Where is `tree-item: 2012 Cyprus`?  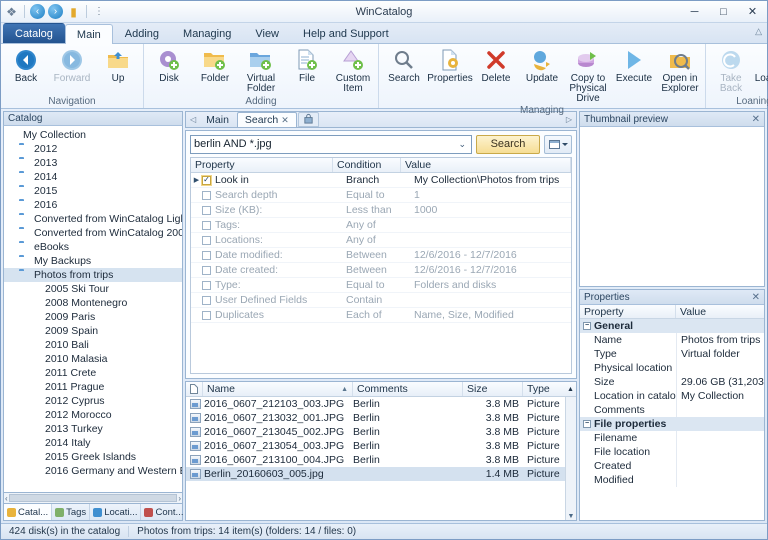
tree-item: 2012 Cyprus is located at coordinates (93, 401).